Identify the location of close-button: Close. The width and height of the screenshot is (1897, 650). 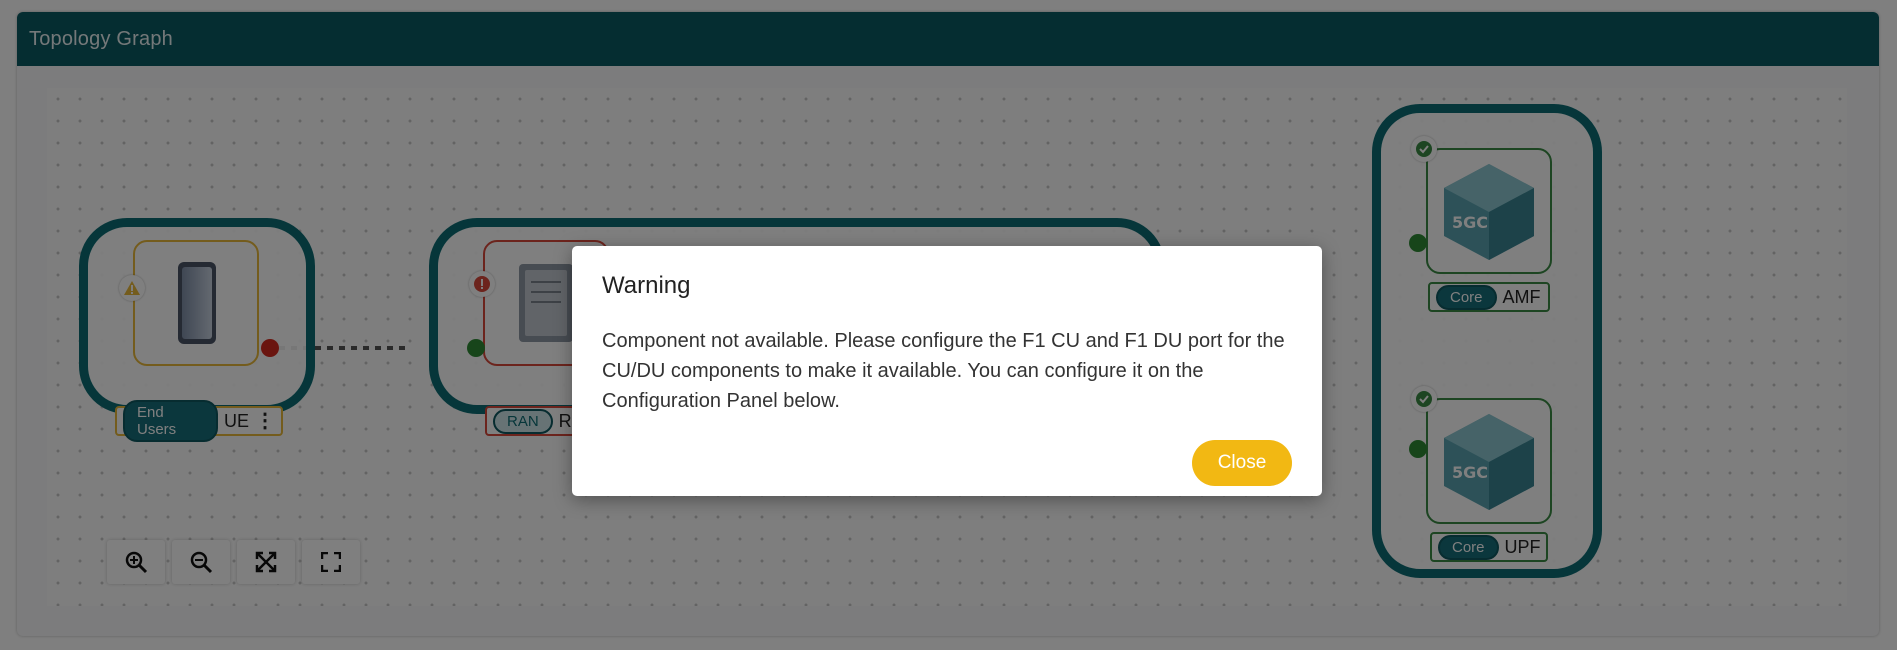
(1242, 463).